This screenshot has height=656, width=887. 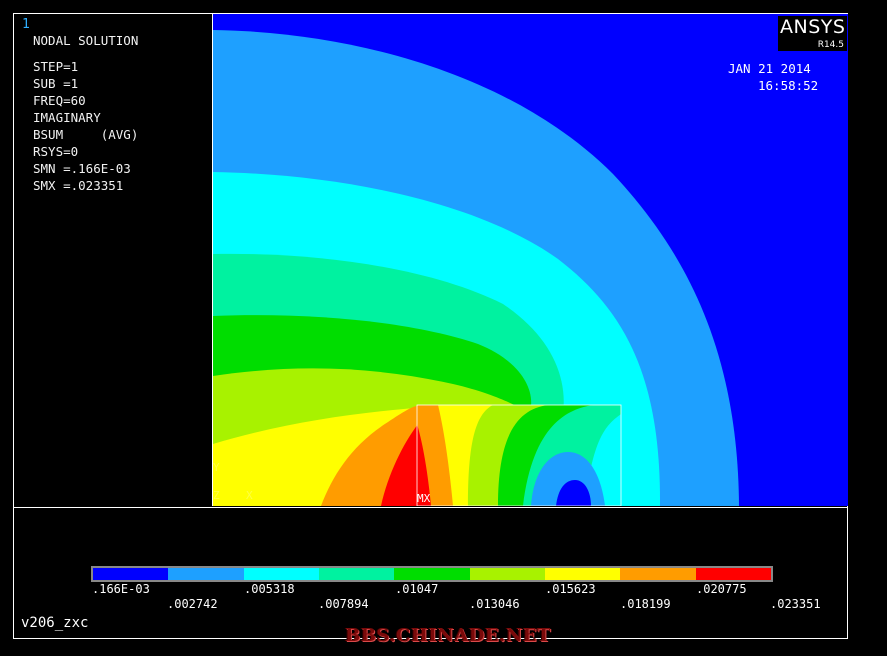 I want to click on info-line-bsum: BSUM (AVG), so click(x=86, y=134).